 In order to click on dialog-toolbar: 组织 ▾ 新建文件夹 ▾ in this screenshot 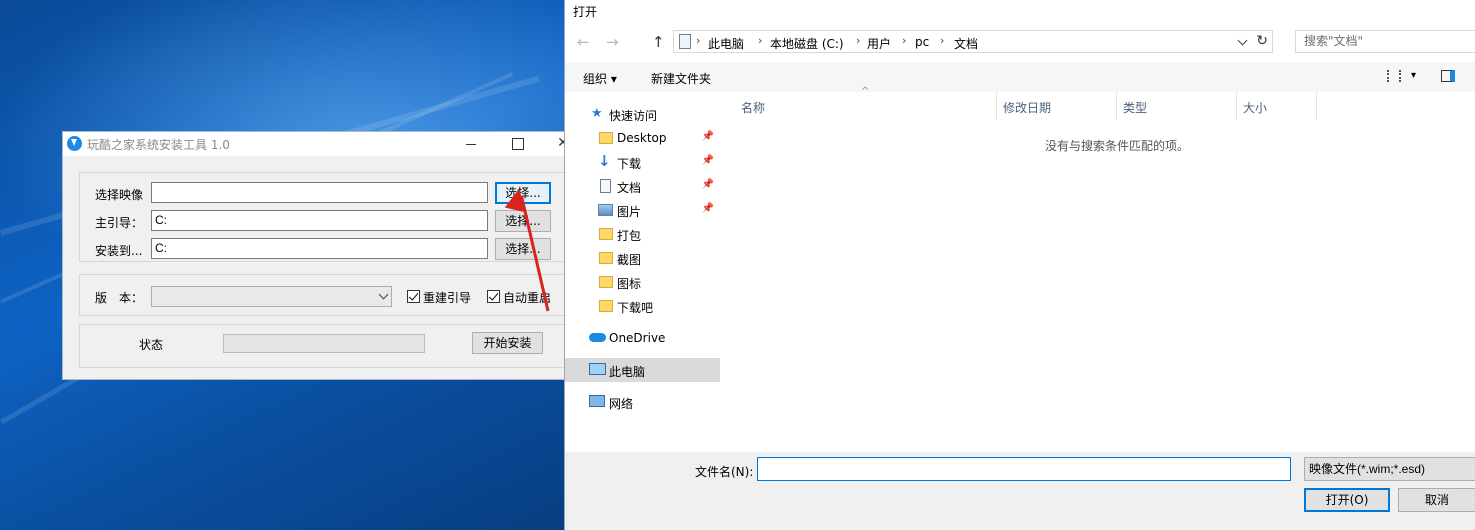, I will do `click(1020, 77)`.